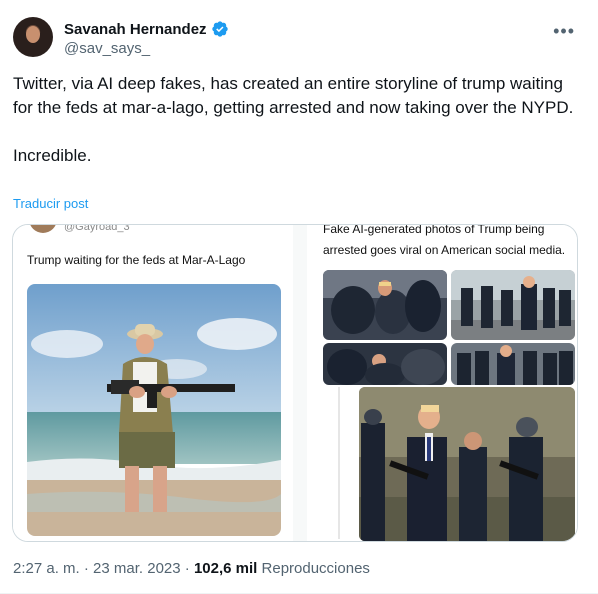 Image resolution: width=598 pixels, height=594 pixels. What do you see at coordinates (225, 568) in the screenshot?
I see `views-count: 102,6 mil` at bounding box center [225, 568].